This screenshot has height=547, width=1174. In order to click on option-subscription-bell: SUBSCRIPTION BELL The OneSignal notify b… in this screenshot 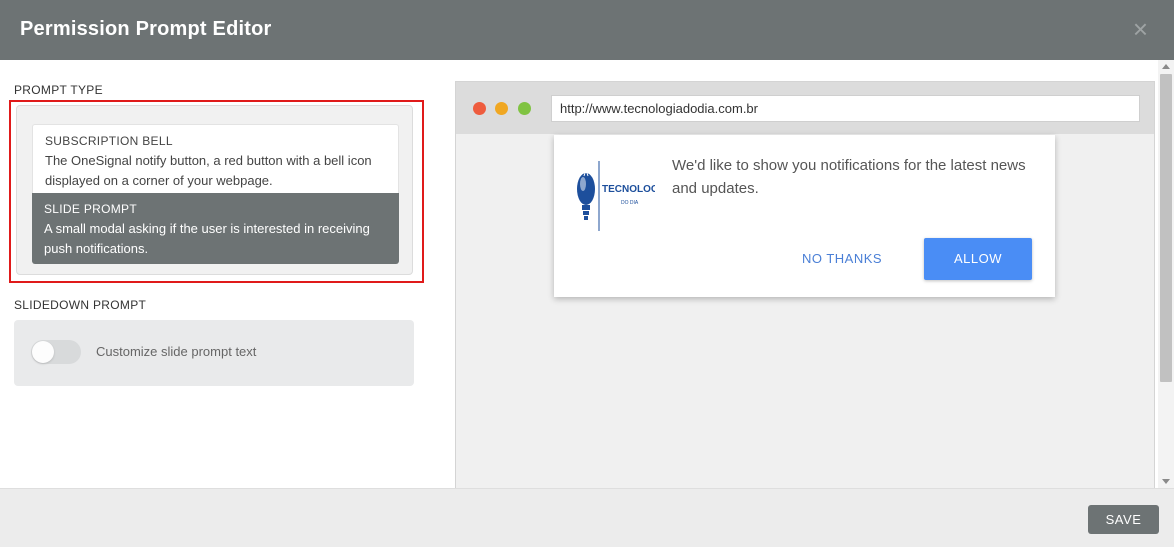, I will do `click(215, 158)`.